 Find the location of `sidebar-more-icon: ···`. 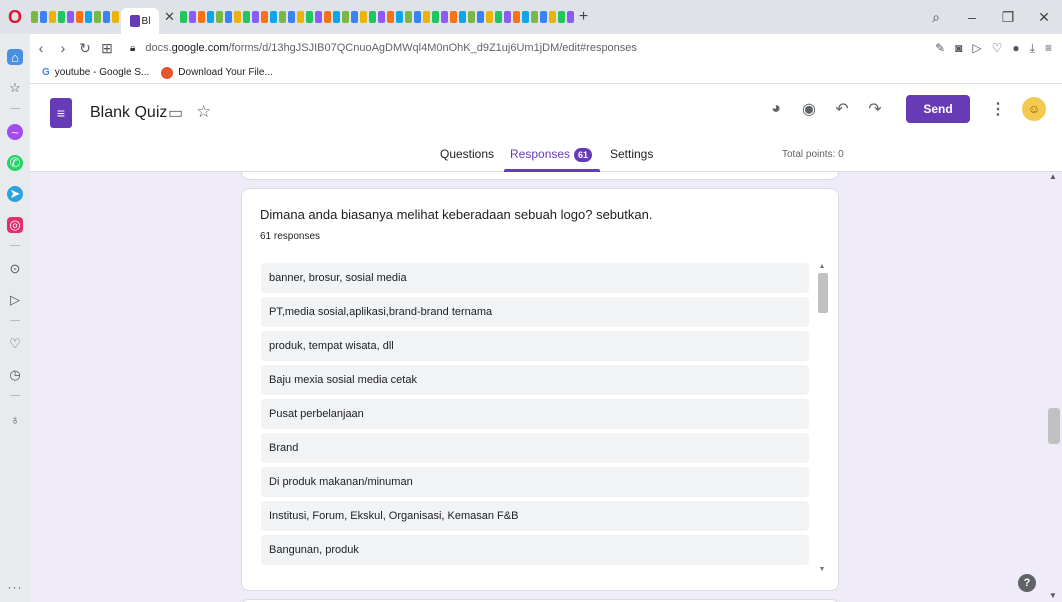

sidebar-more-icon: ··· is located at coordinates (15, 587).